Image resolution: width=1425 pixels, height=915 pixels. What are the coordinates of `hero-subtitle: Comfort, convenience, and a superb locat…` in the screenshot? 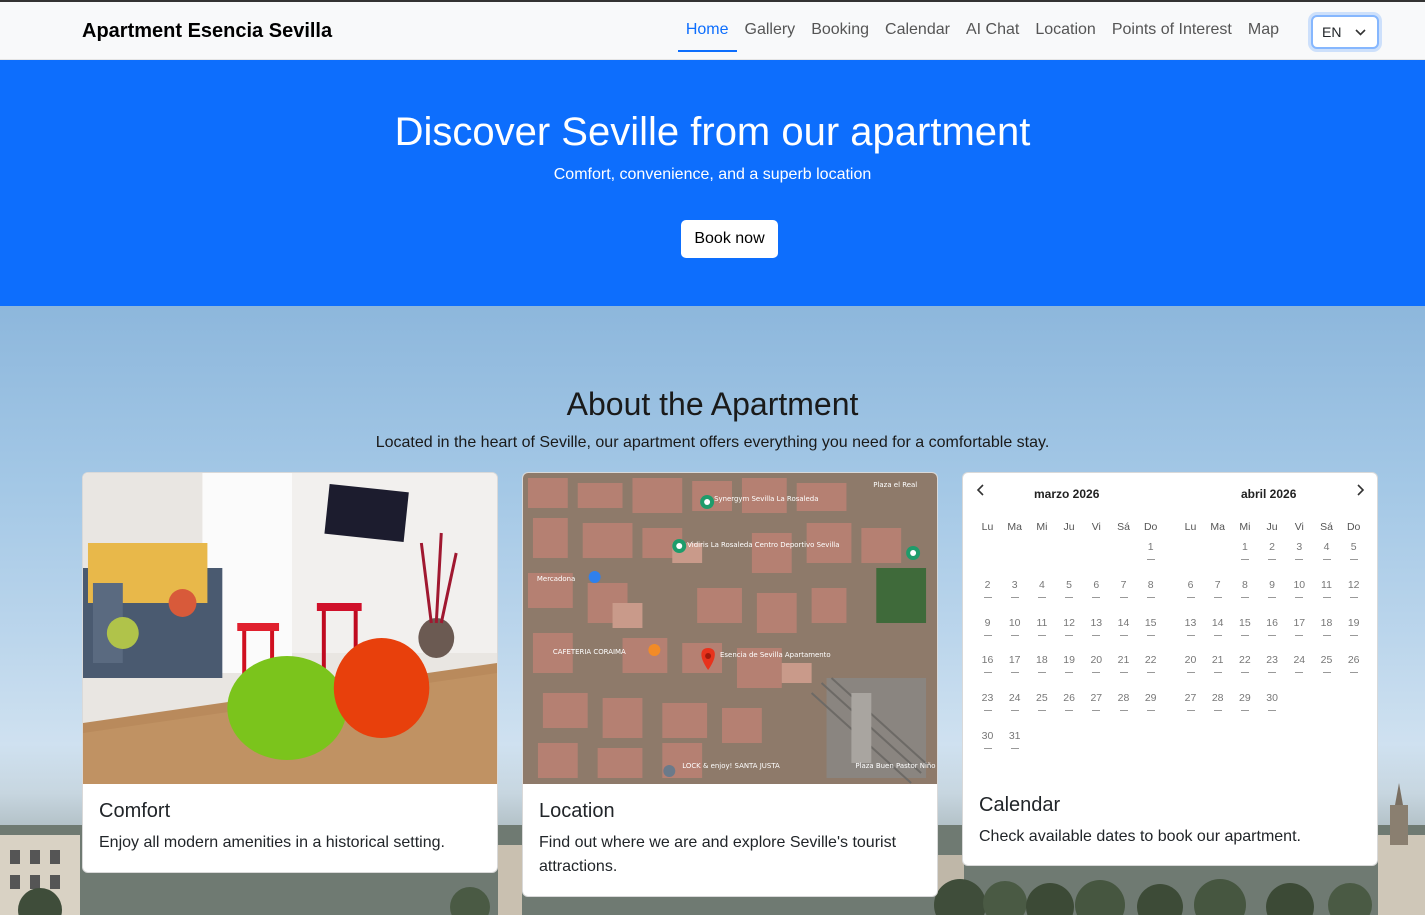 It's located at (712, 174).